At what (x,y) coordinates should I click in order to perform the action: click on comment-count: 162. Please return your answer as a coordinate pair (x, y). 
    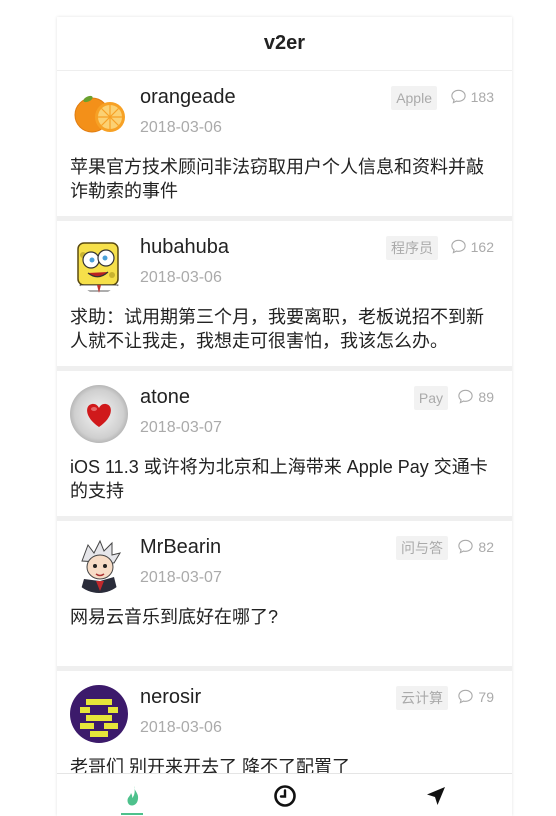
    Looking at the image, I should click on (472, 246).